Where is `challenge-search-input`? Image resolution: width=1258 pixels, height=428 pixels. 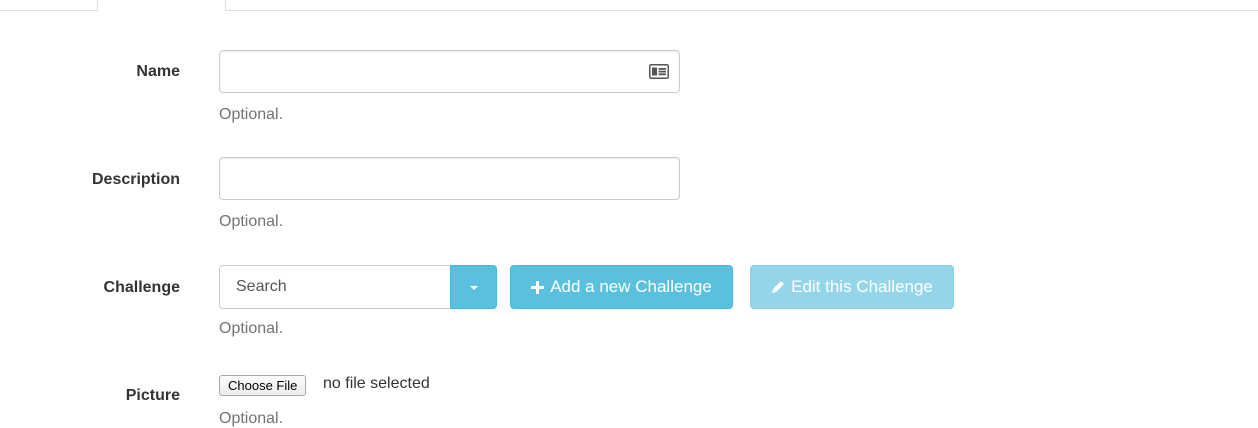 challenge-search-input is located at coordinates (335, 287).